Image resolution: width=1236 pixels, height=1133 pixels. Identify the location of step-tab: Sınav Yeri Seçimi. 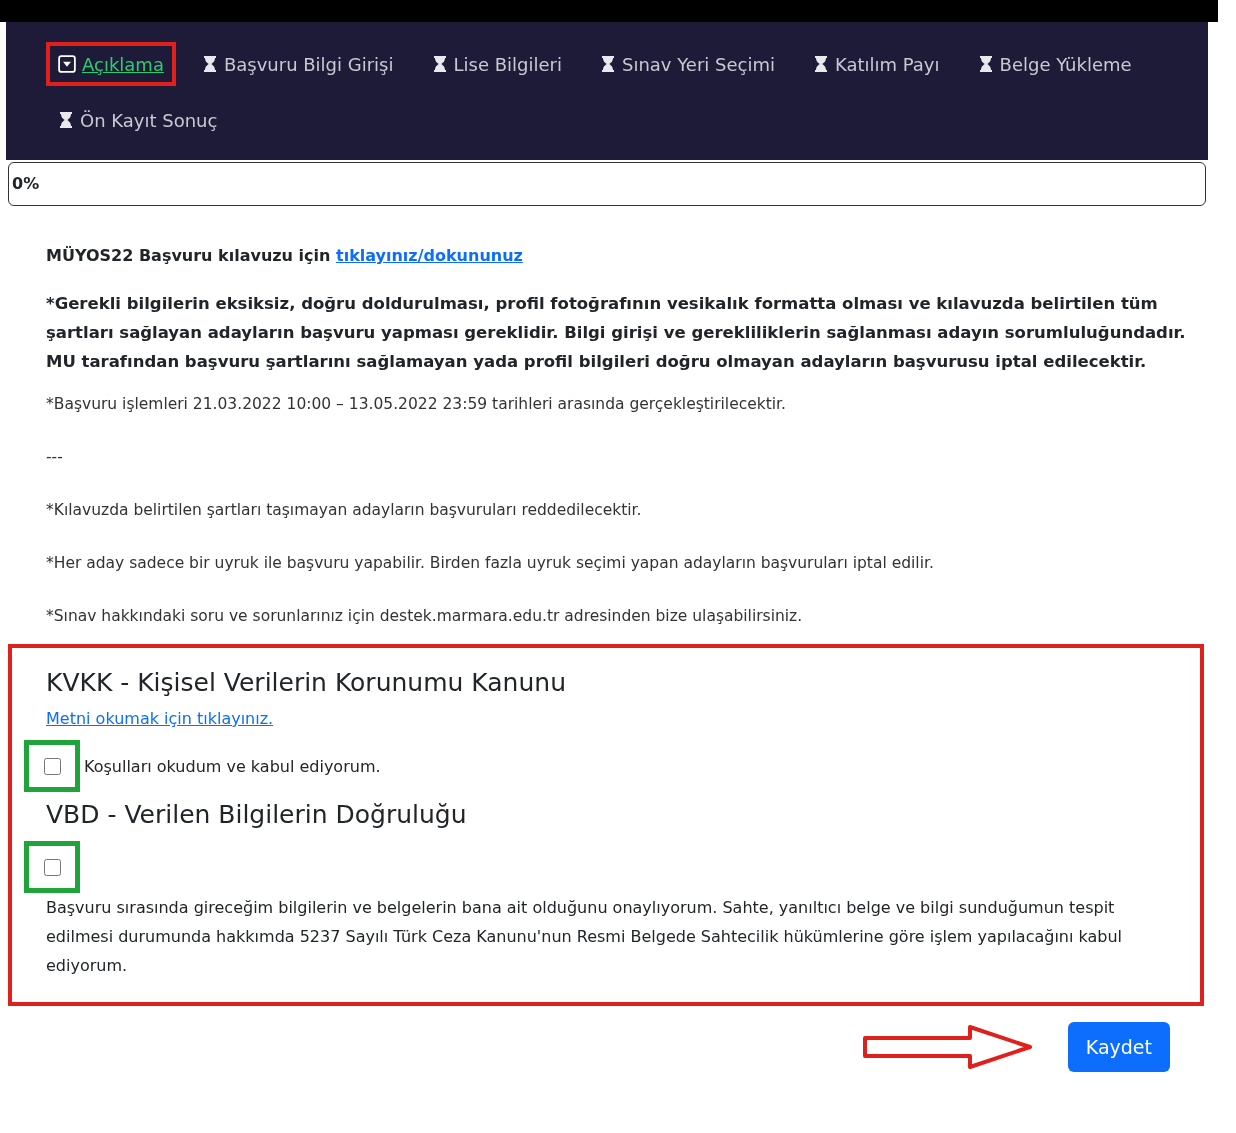
(687, 64).